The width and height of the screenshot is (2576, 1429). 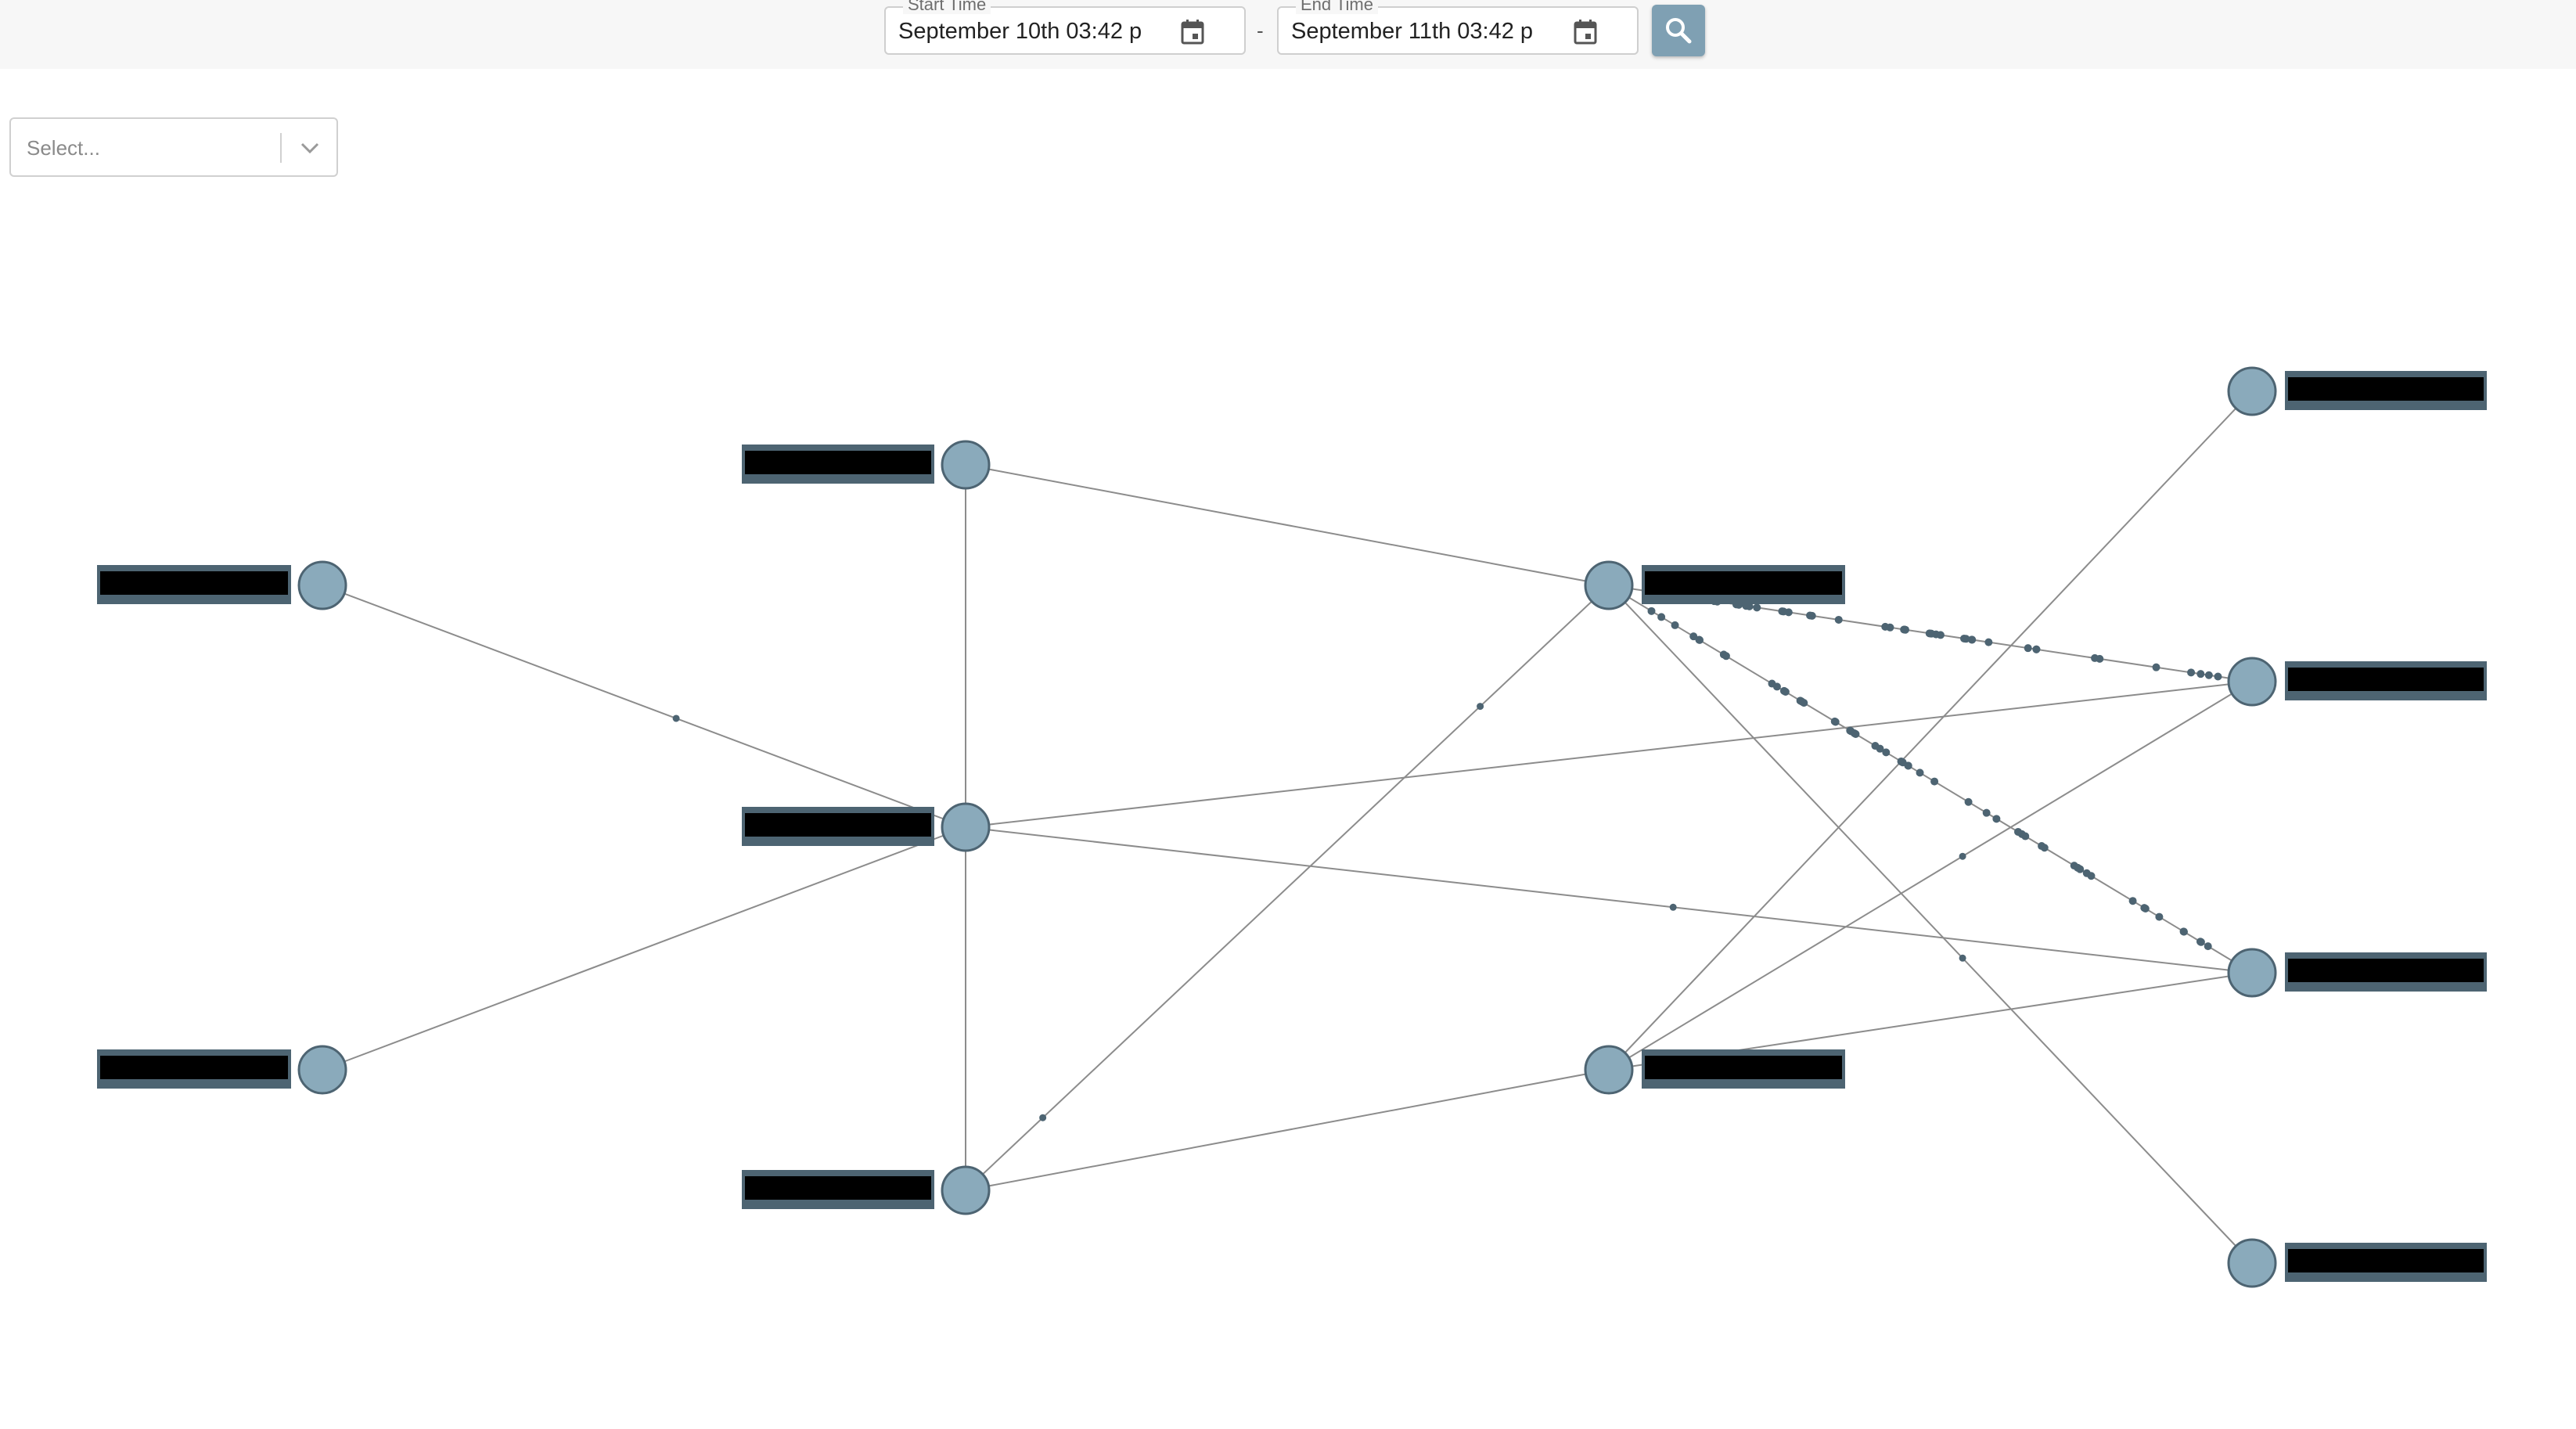 I want to click on graph-node-n4, so click(x=966, y=827).